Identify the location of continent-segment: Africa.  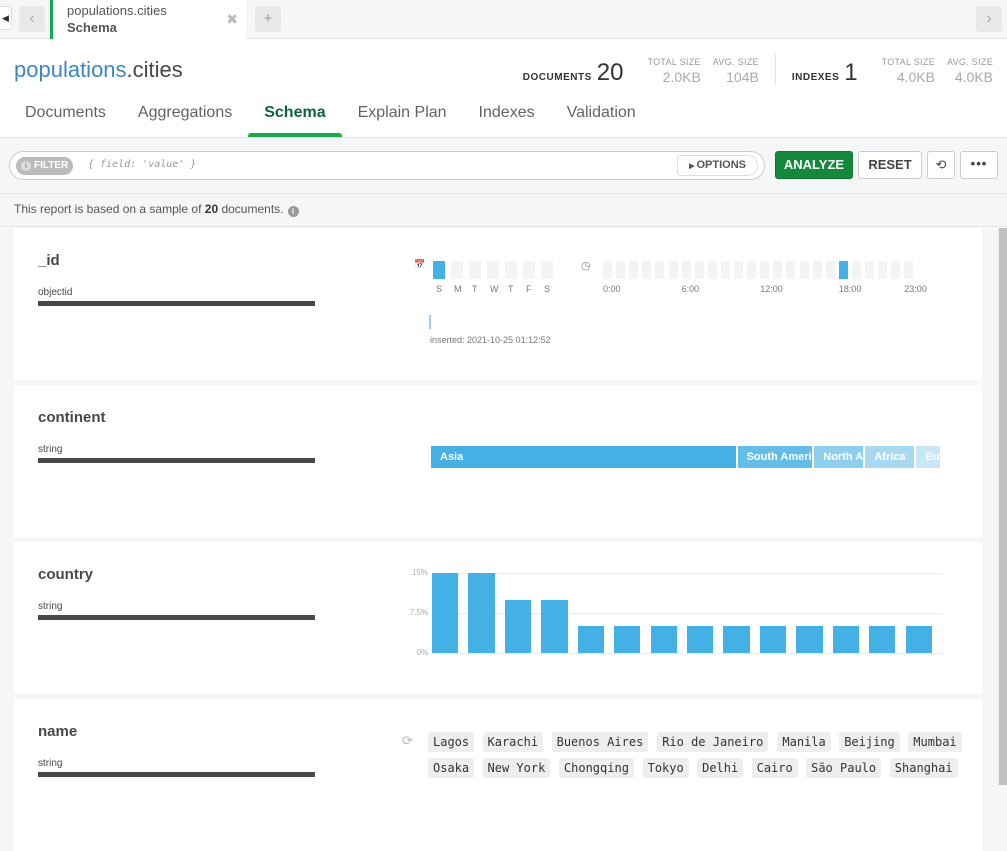
(890, 457).